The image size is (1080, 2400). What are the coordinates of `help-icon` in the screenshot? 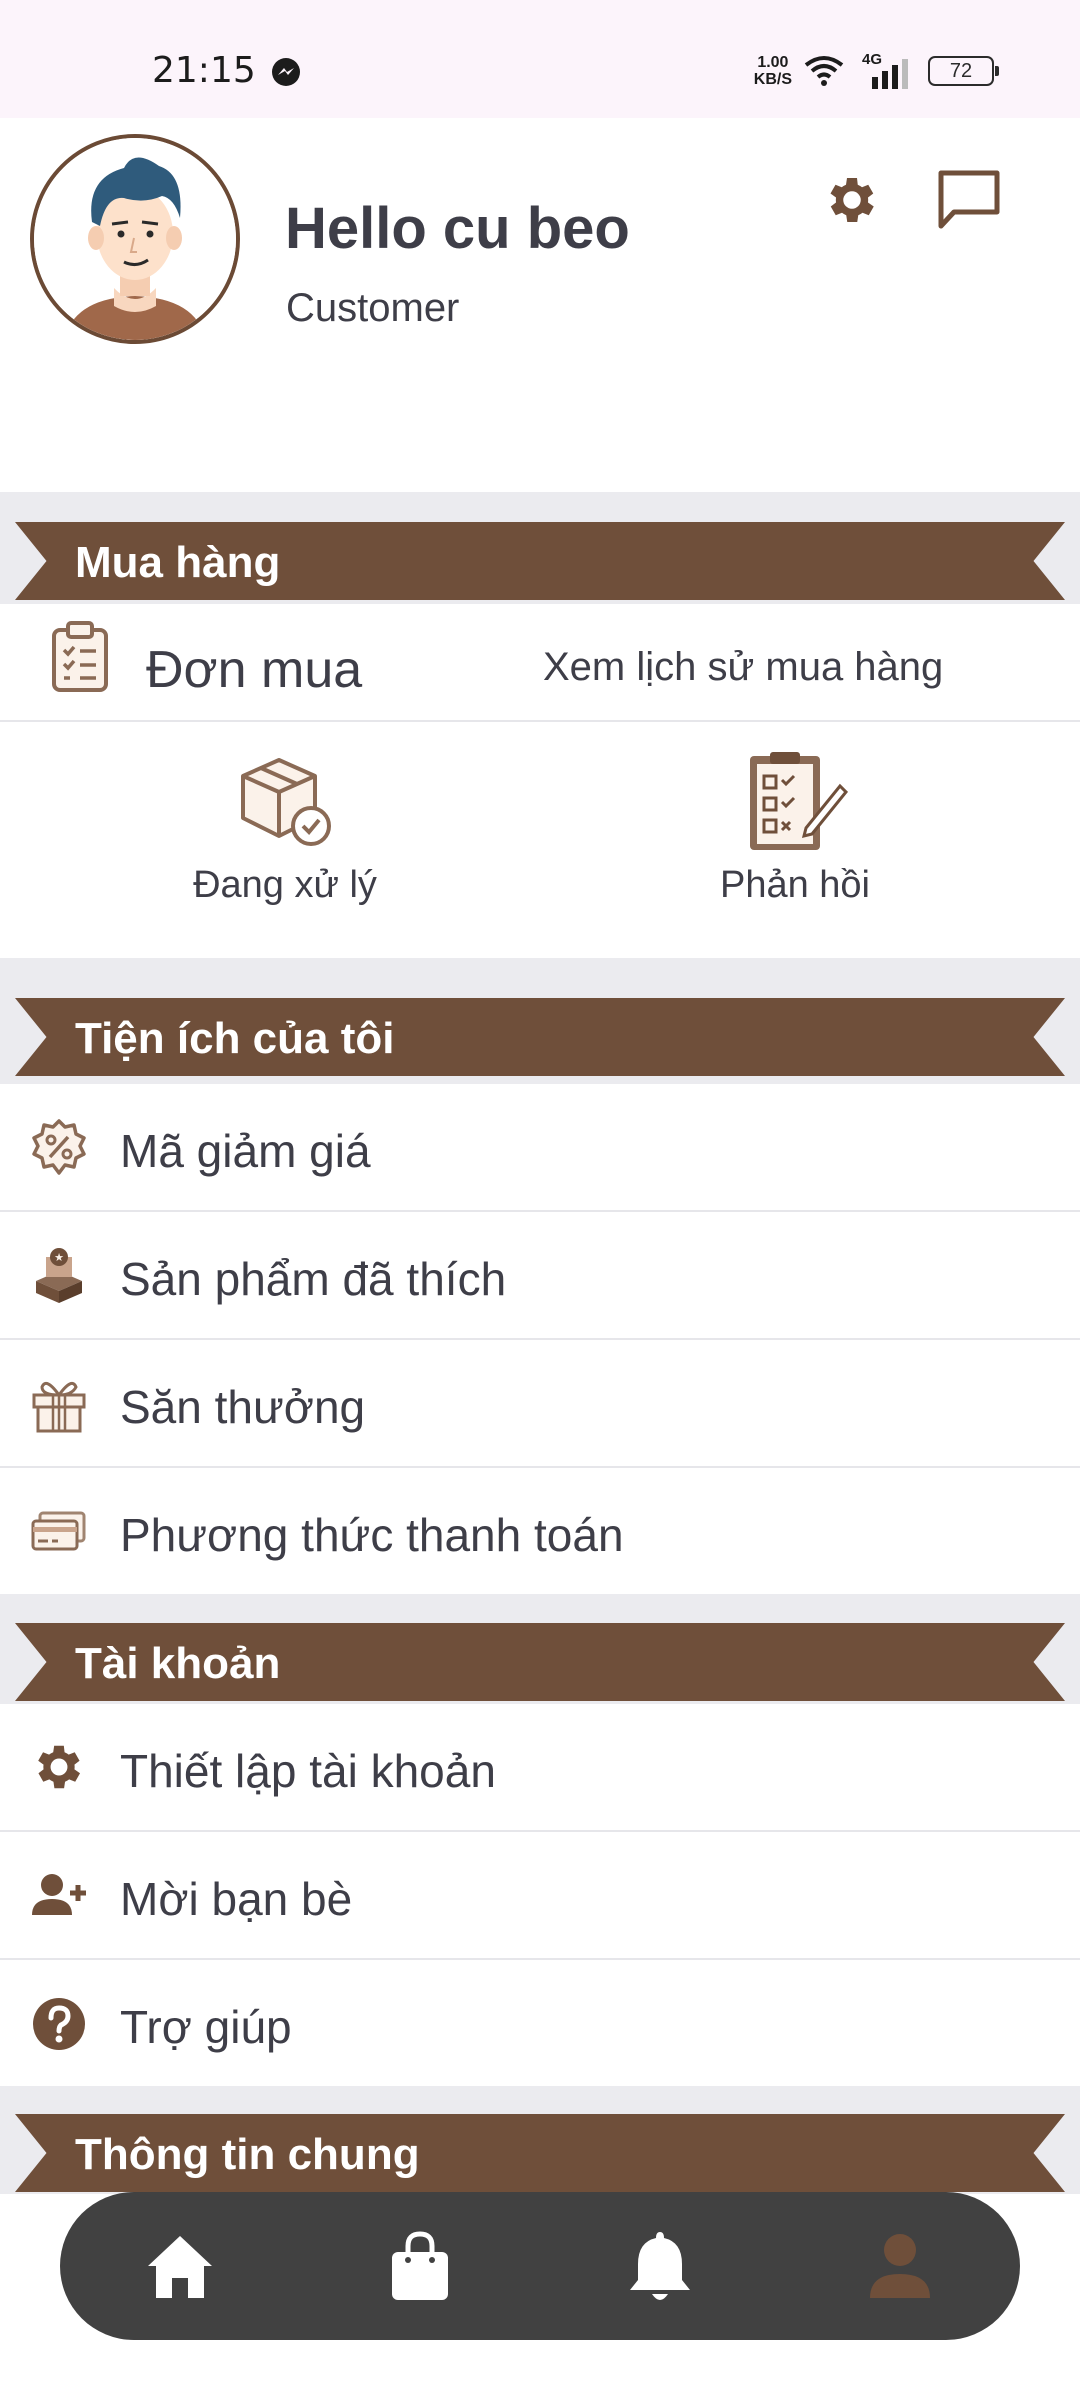 It's located at (59, 2024).